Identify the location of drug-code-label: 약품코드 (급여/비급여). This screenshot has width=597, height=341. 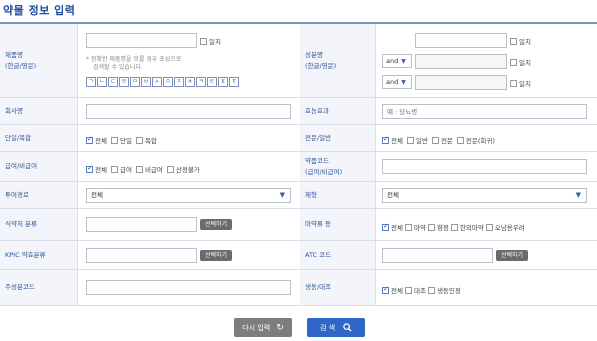
(337, 166).